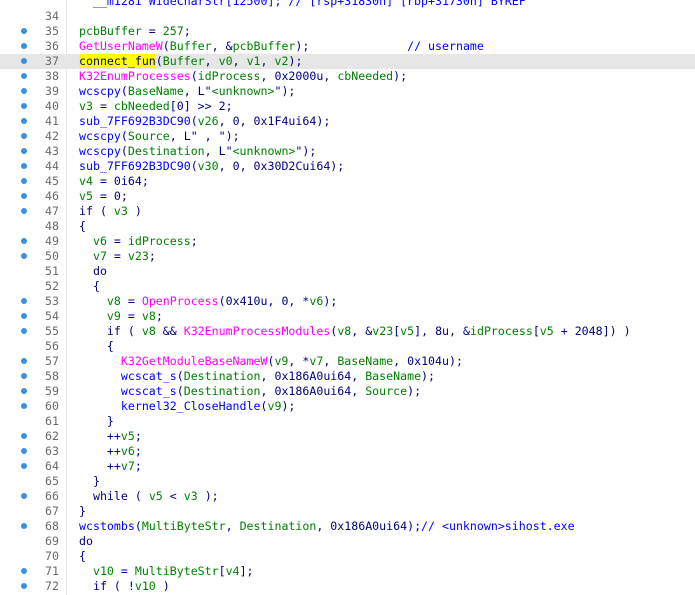 The height and width of the screenshot is (595, 695). I want to click on code-line: 48 {, so click(347, 226).